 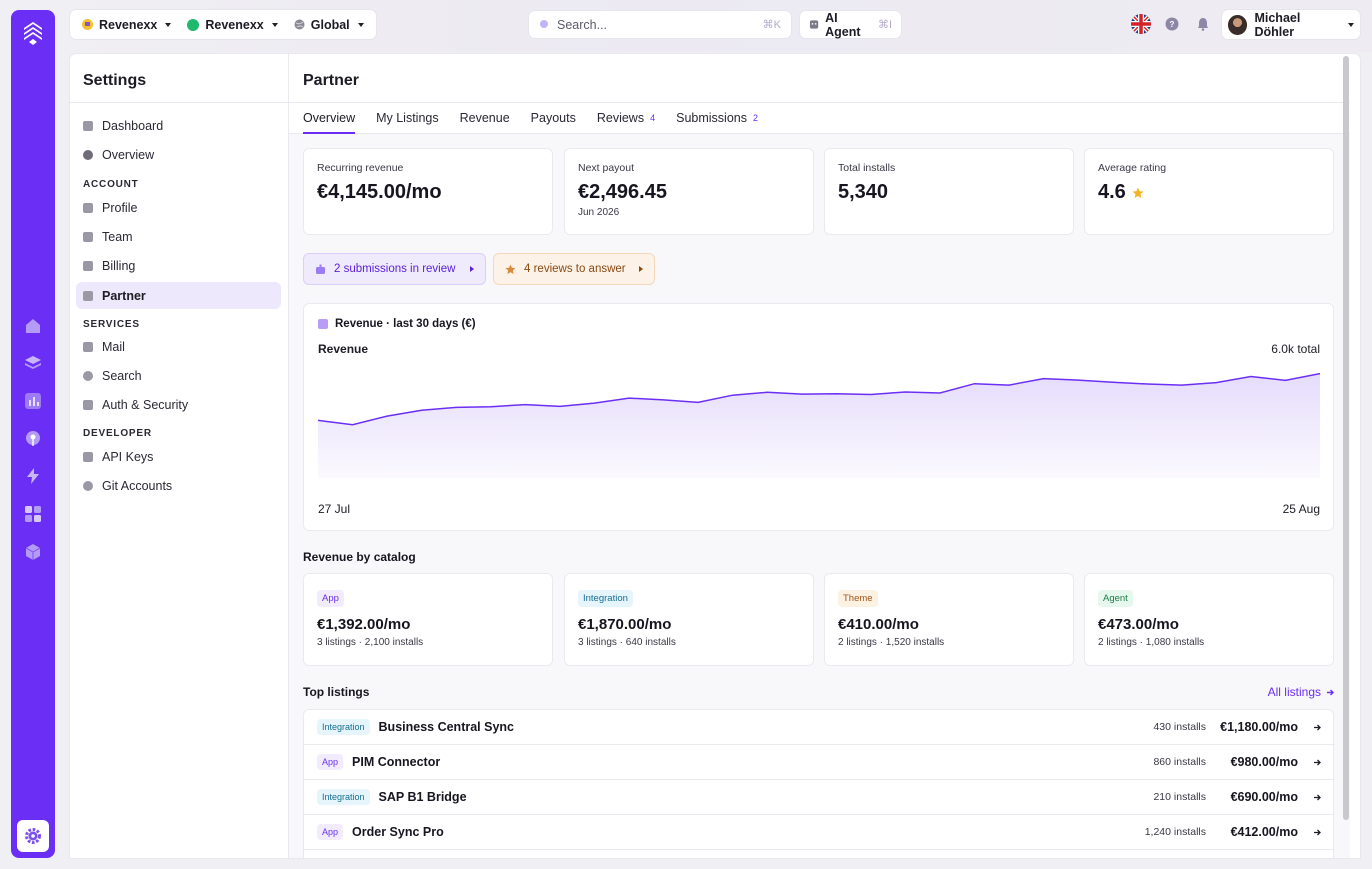 I want to click on reviews-to-answer-button: 4 reviews to answer, so click(x=574, y=269).